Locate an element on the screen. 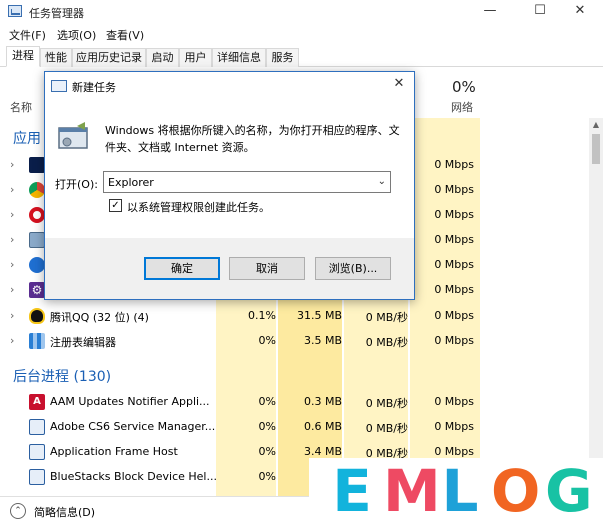 This screenshot has width=603, height=528. logo-letter: O is located at coordinates (516, 491).